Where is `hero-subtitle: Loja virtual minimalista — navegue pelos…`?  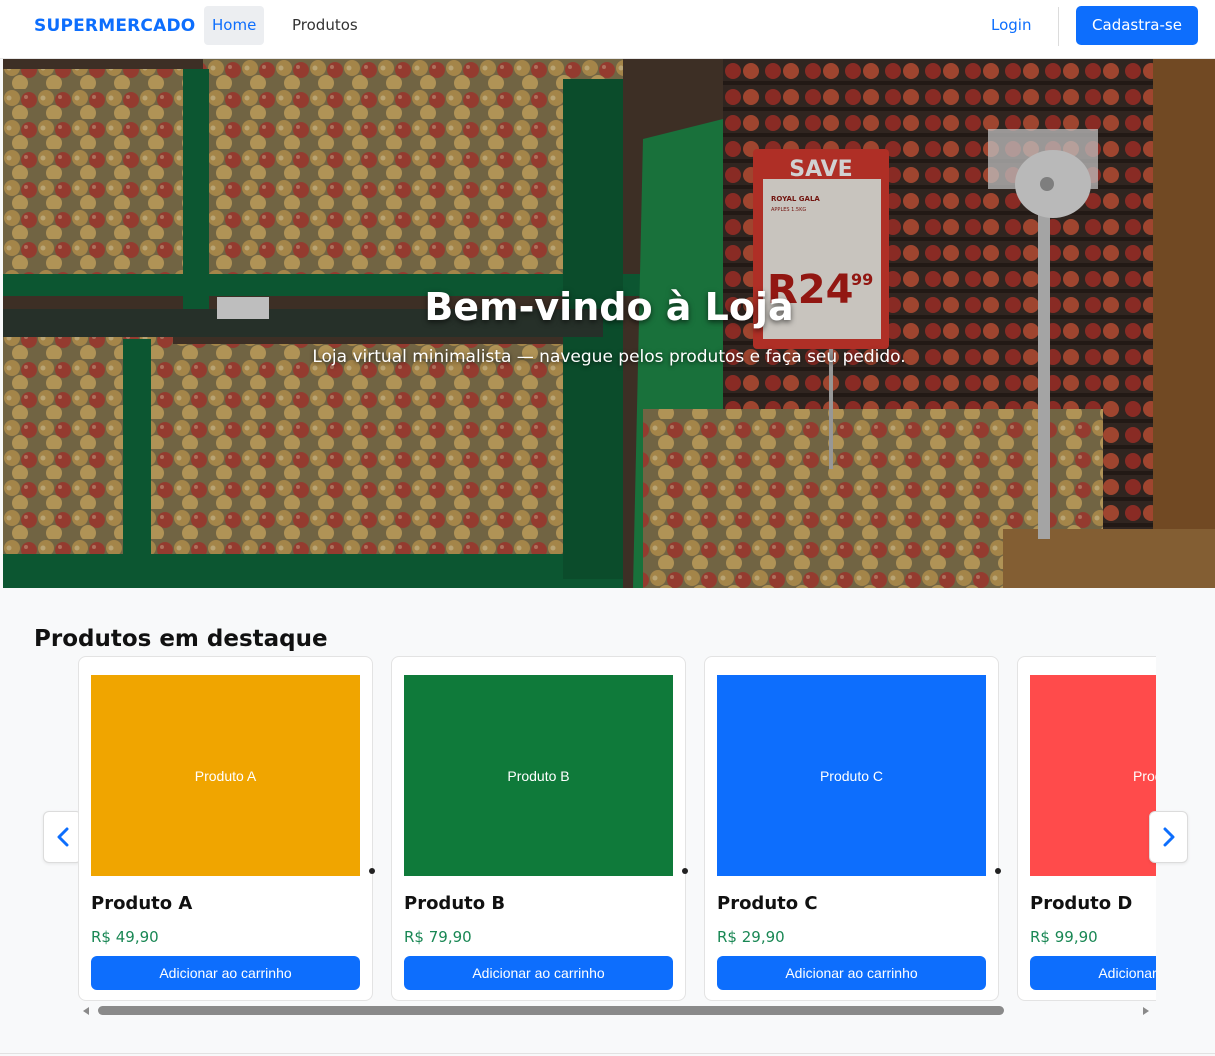 hero-subtitle: Loja virtual minimalista — navegue pelos… is located at coordinates (609, 357).